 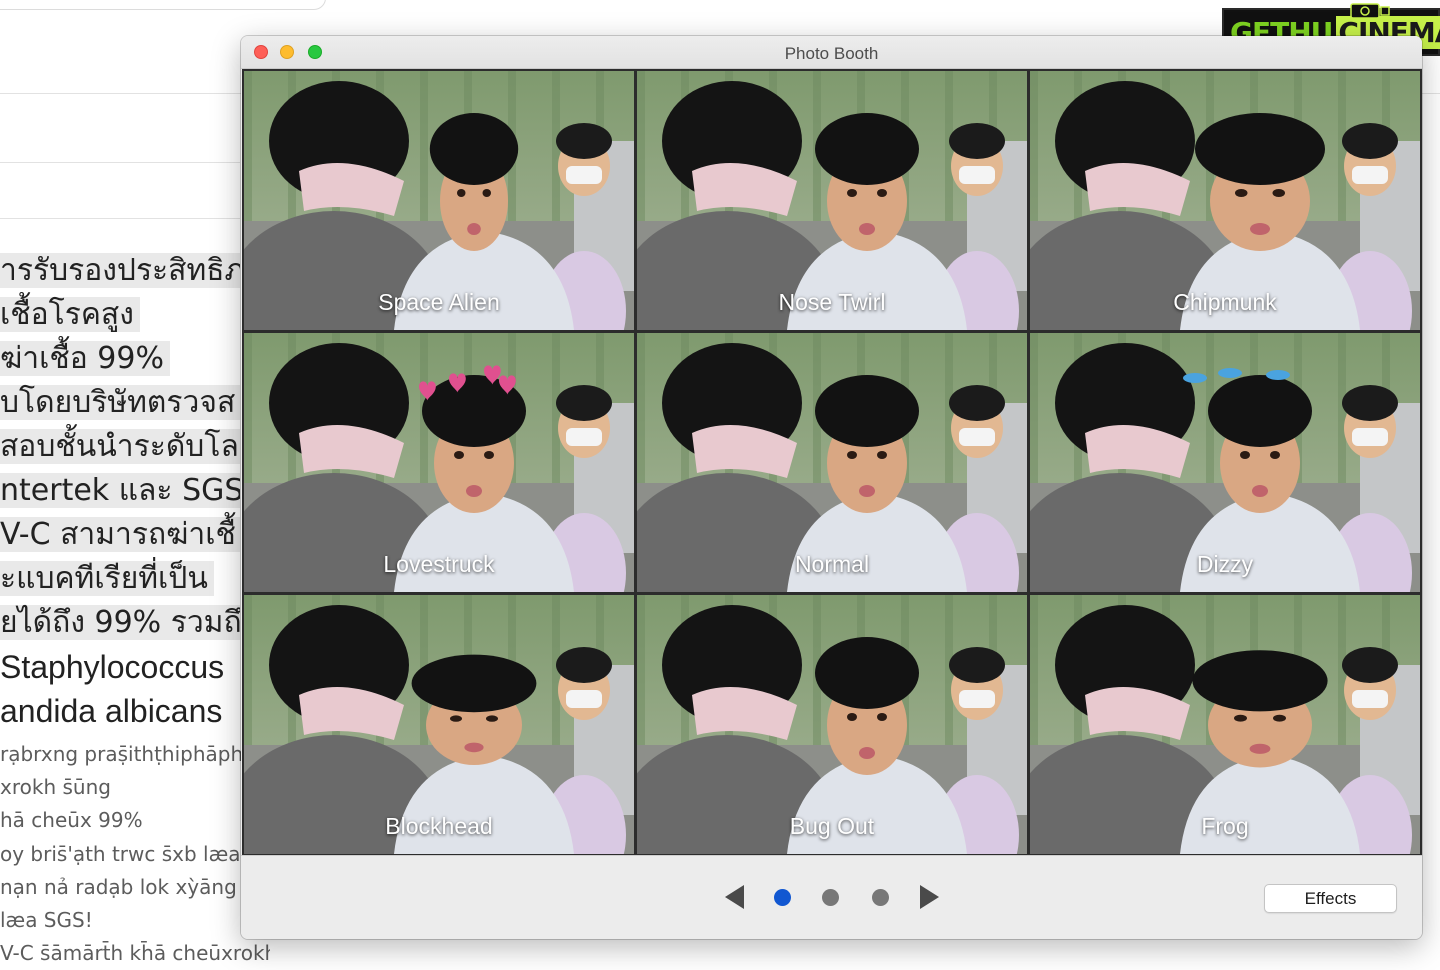 I want to click on transliteration-line: xrokh s̄ūng, so click(x=55, y=787).